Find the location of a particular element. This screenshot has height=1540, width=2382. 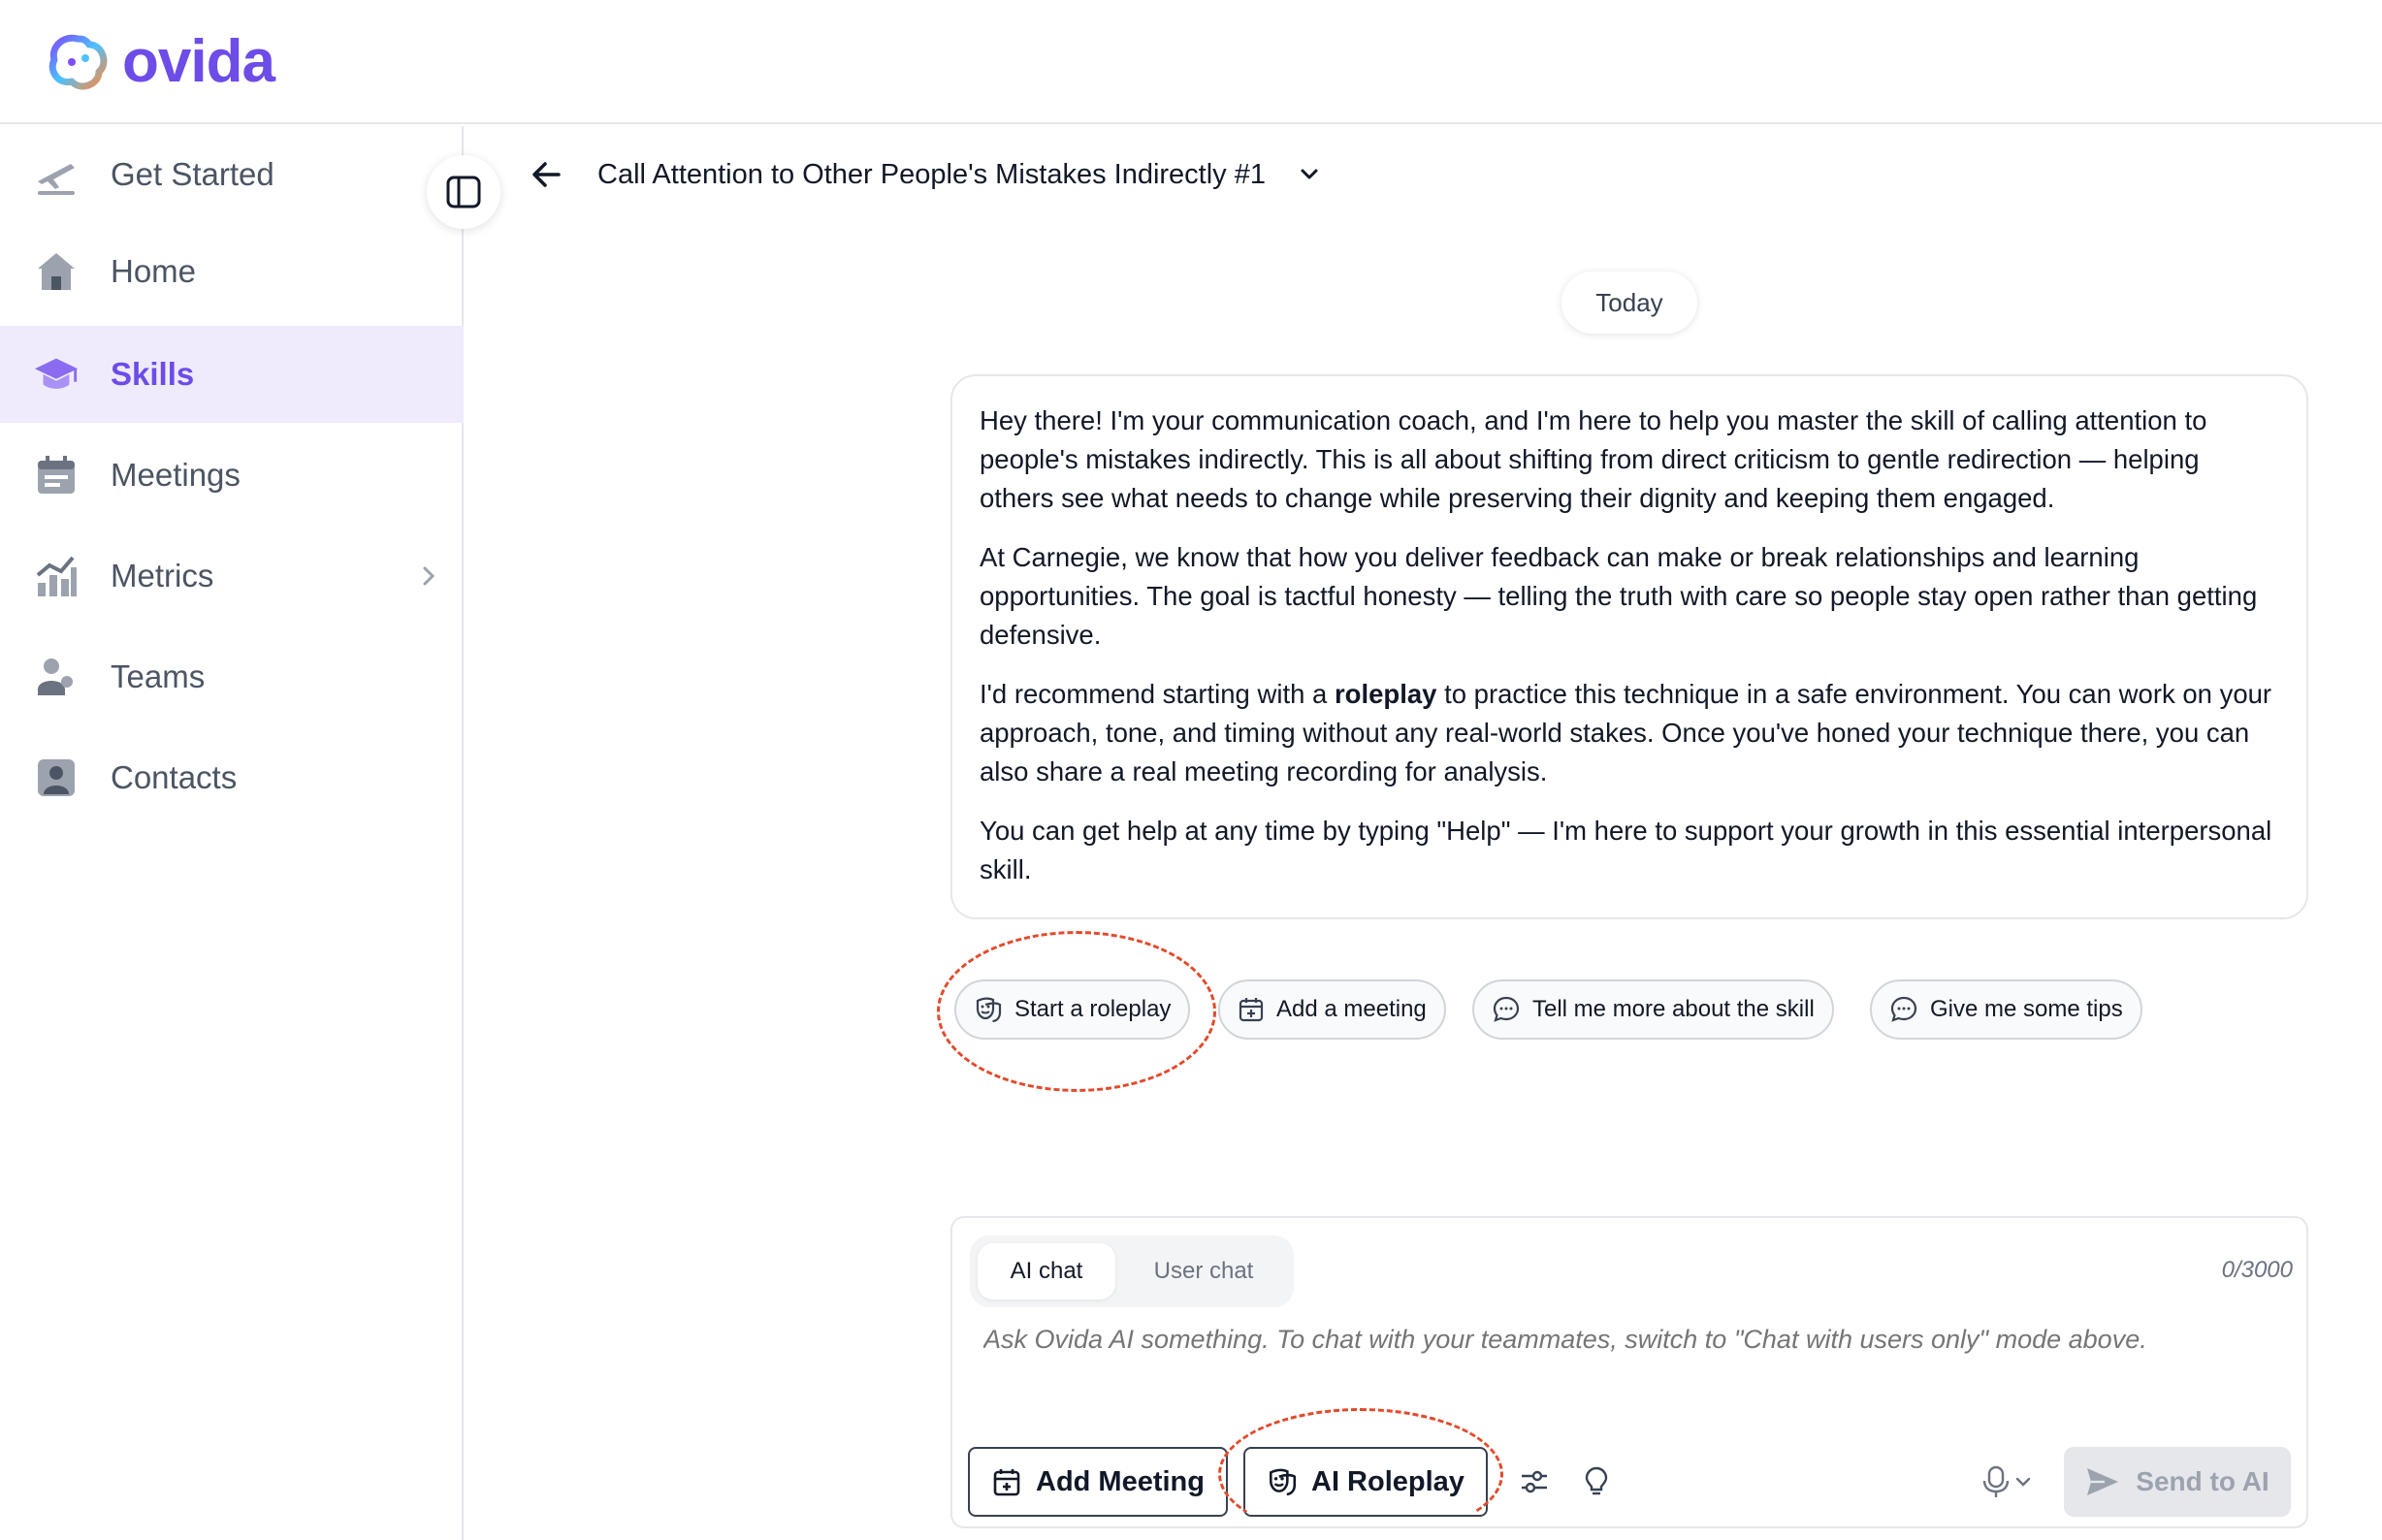

sidebar-item-label: Get Started is located at coordinates (192, 174).